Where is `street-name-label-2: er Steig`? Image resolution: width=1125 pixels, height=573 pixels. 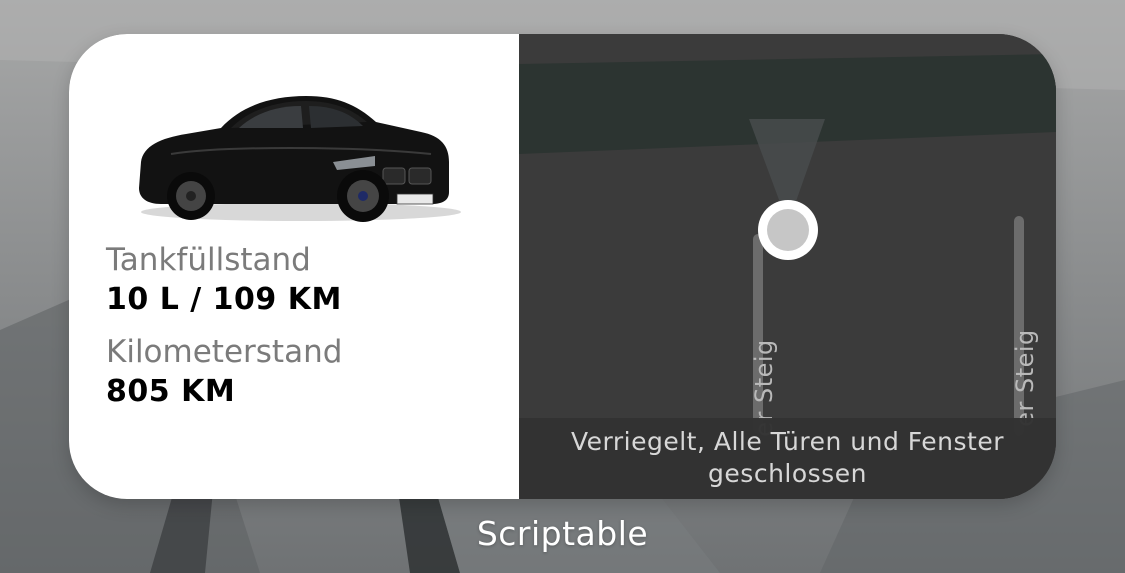
street-name-label-2: er Steig is located at coordinates (1024, 378).